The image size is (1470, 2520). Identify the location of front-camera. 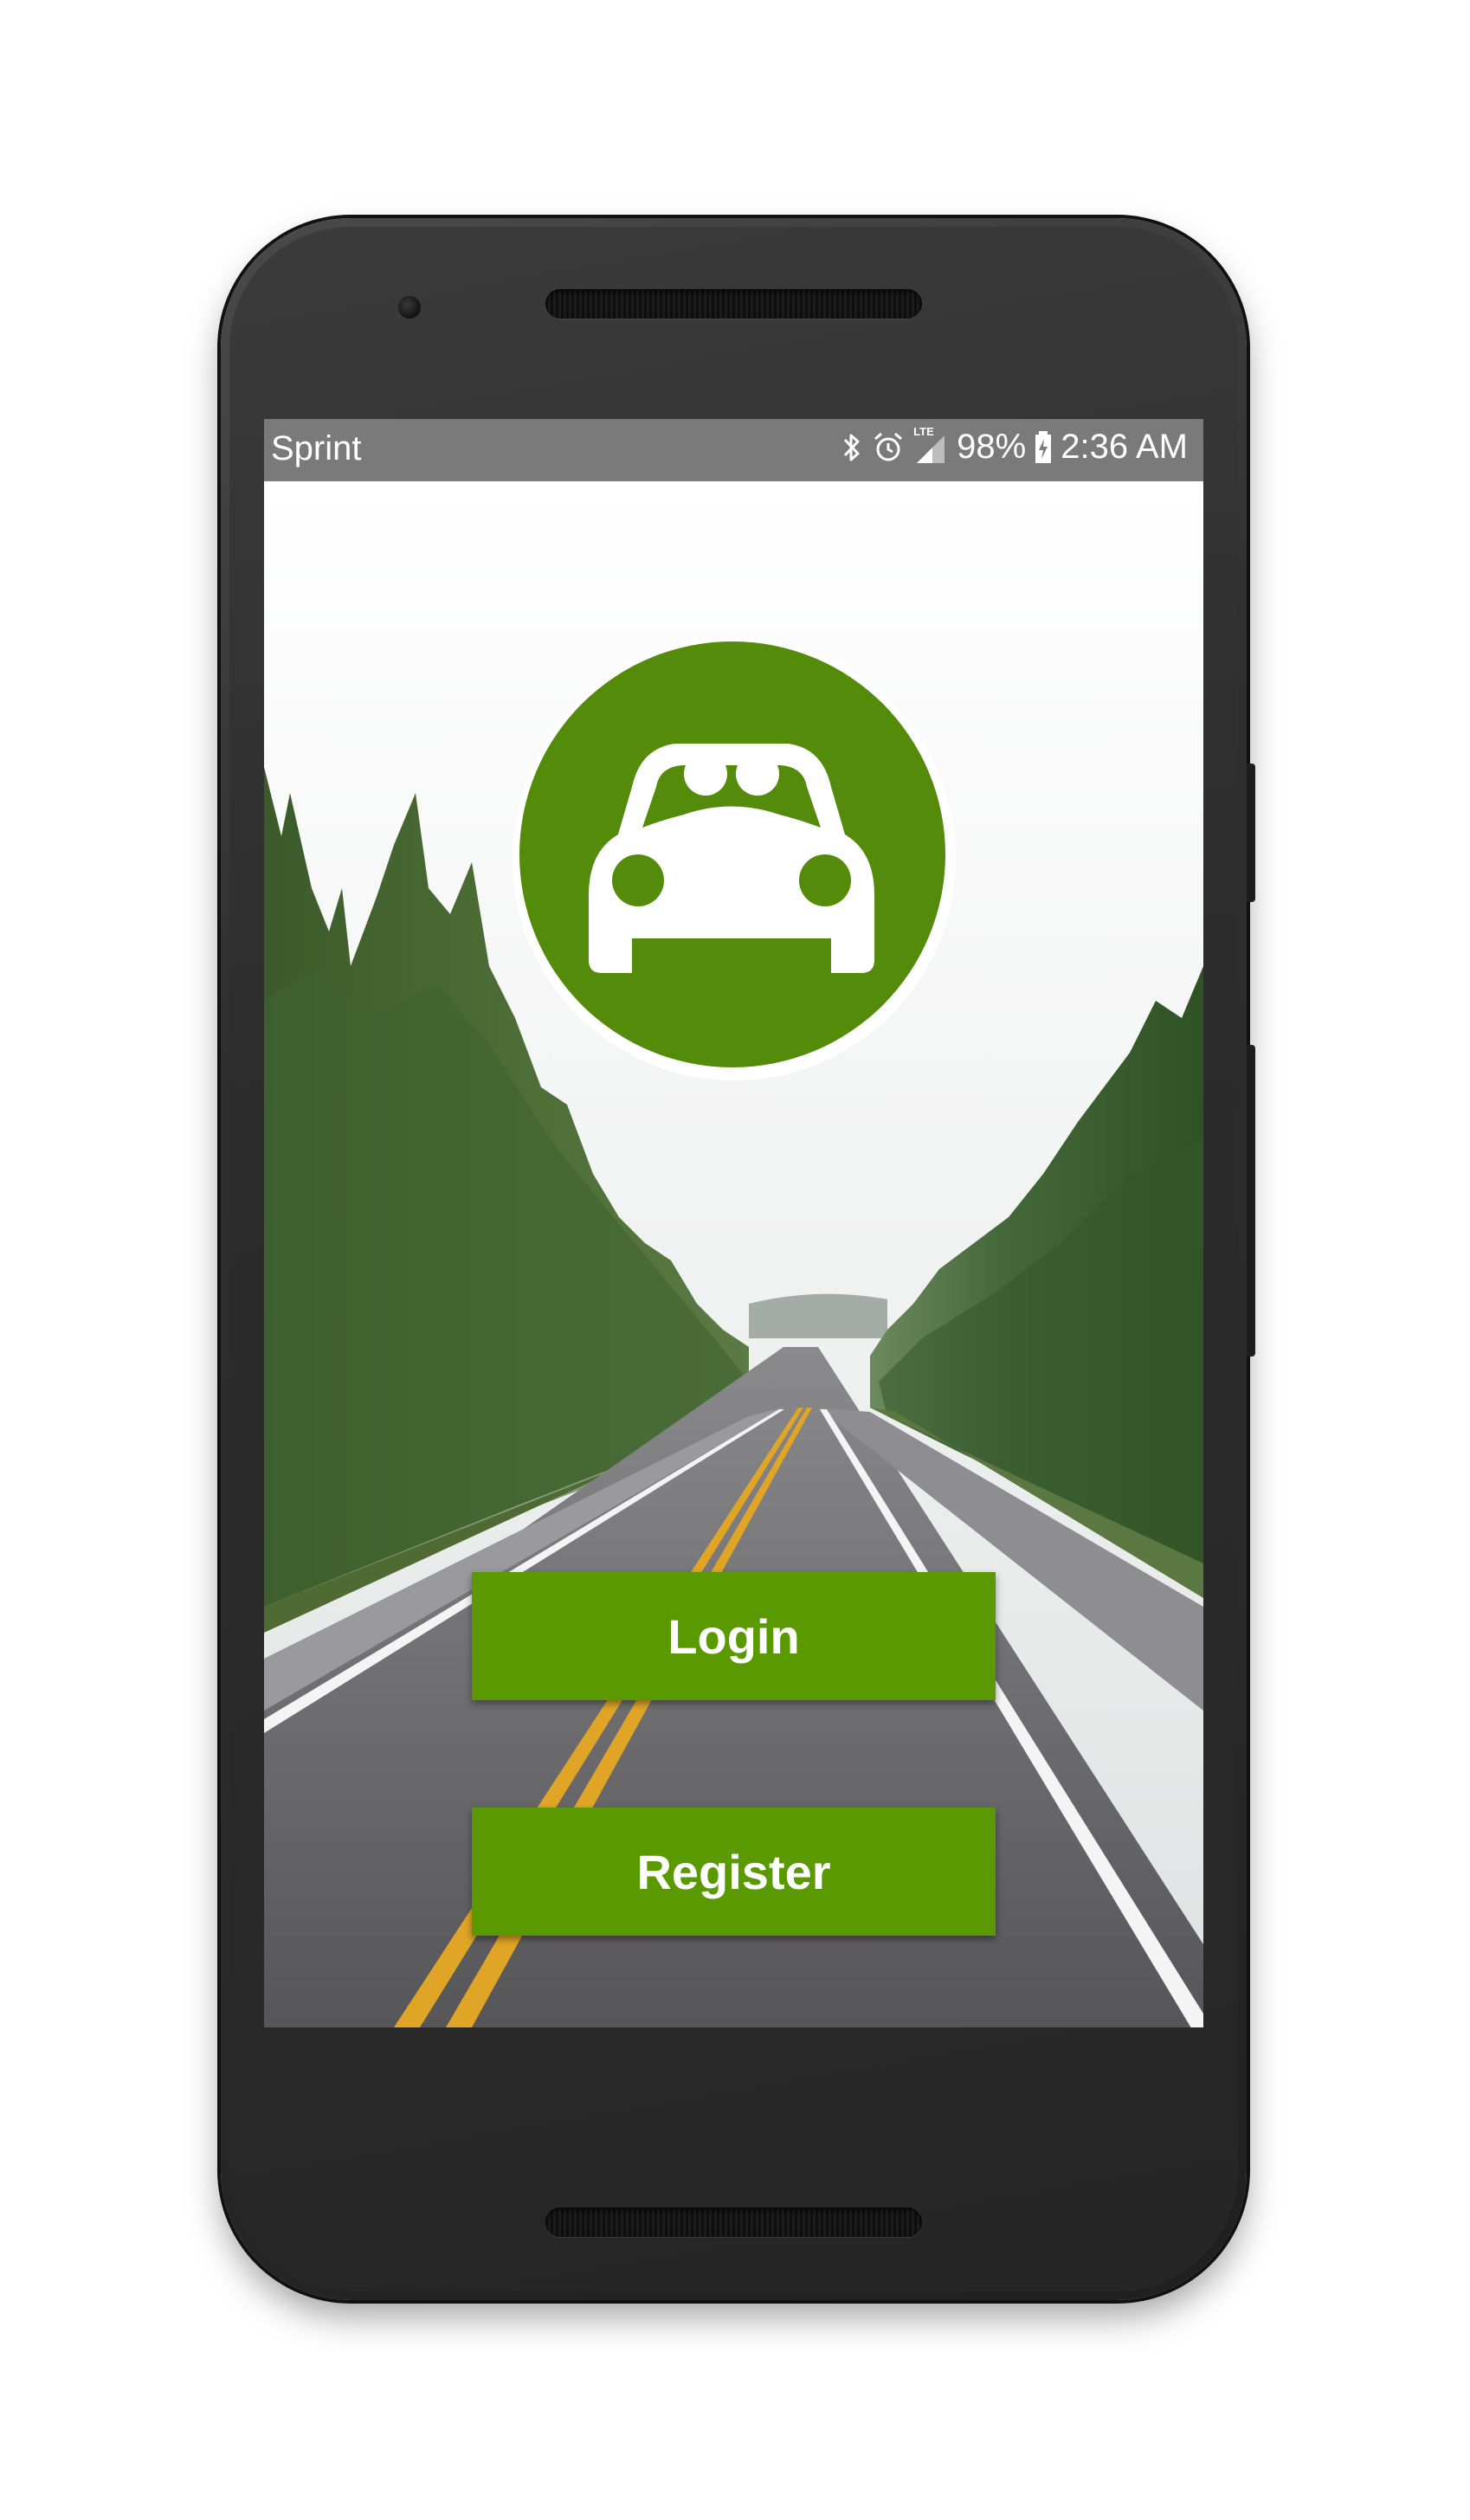
(410, 307).